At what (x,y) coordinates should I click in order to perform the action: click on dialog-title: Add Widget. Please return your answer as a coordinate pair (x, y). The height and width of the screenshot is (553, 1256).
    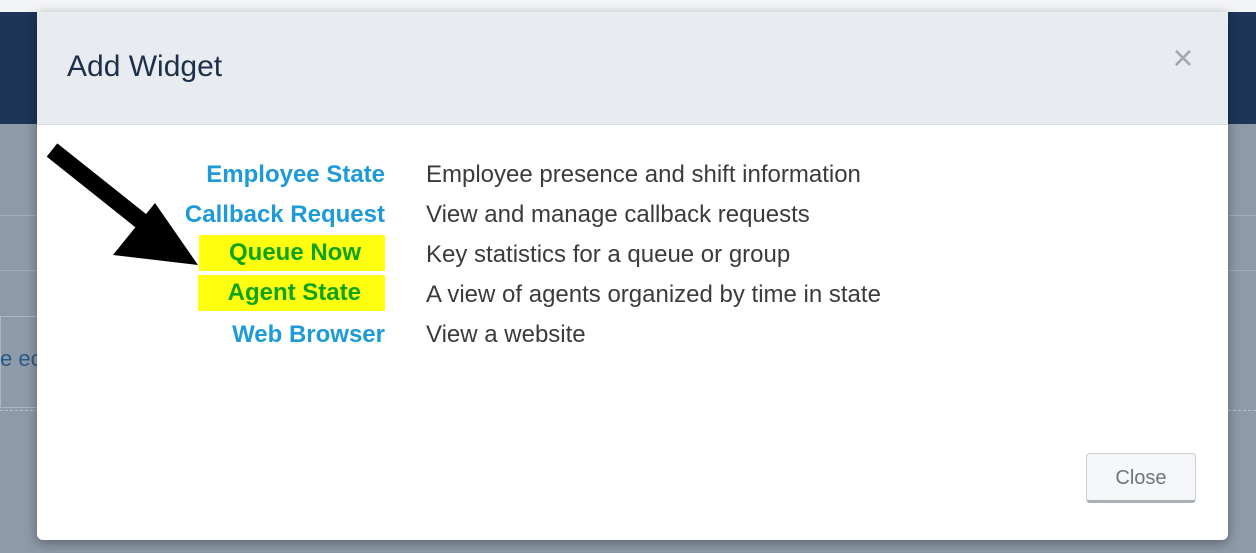
    Looking at the image, I should click on (145, 66).